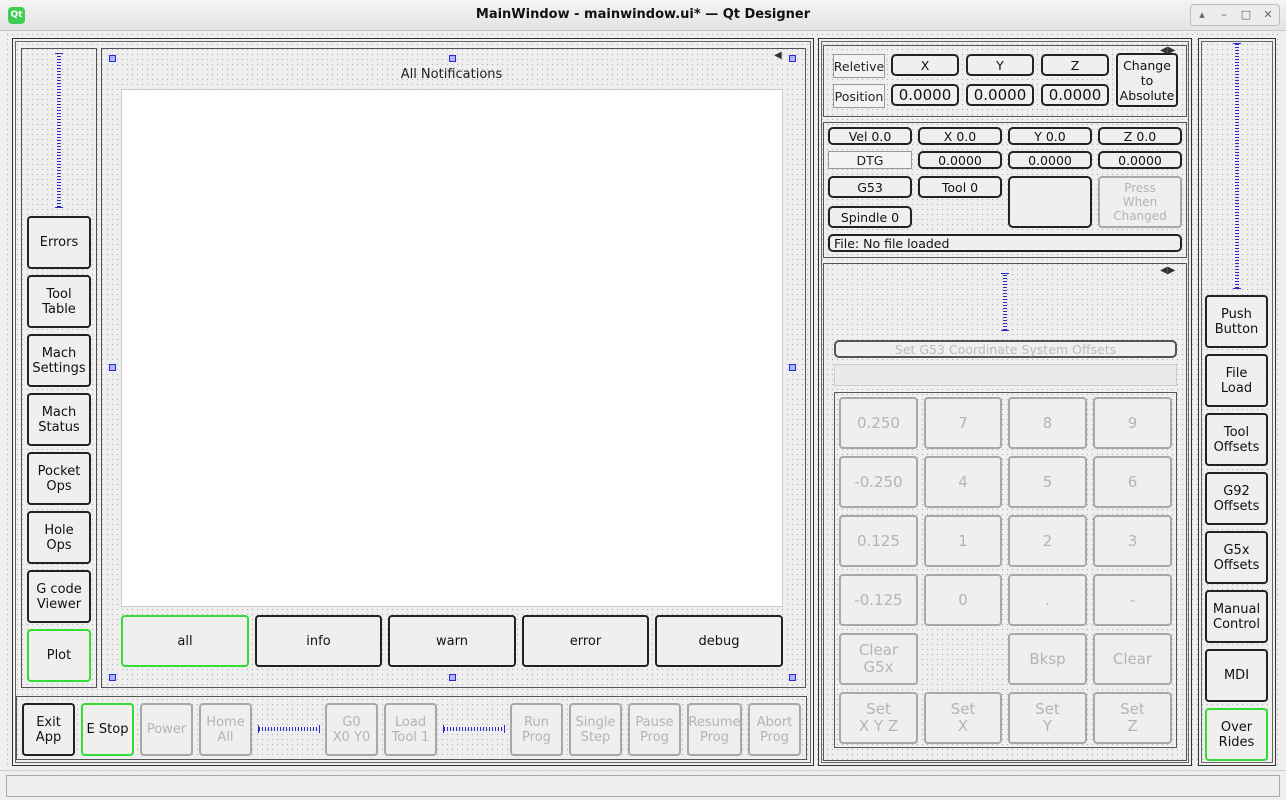 Image resolution: width=1286 pixels, height=800 pixels. Describe the element at coordinates (1140, 136) in the screenshot. I see `z-status-label: Z 0.0` at that location.